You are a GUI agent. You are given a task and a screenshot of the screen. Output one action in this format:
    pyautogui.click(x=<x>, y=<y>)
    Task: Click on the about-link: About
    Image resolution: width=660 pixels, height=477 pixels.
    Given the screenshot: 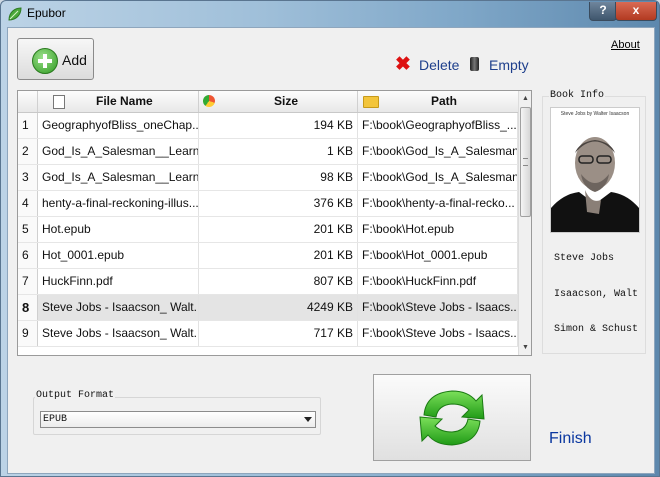 What is the action you would take?
    pyautogui.click(x=625, y=45)
    